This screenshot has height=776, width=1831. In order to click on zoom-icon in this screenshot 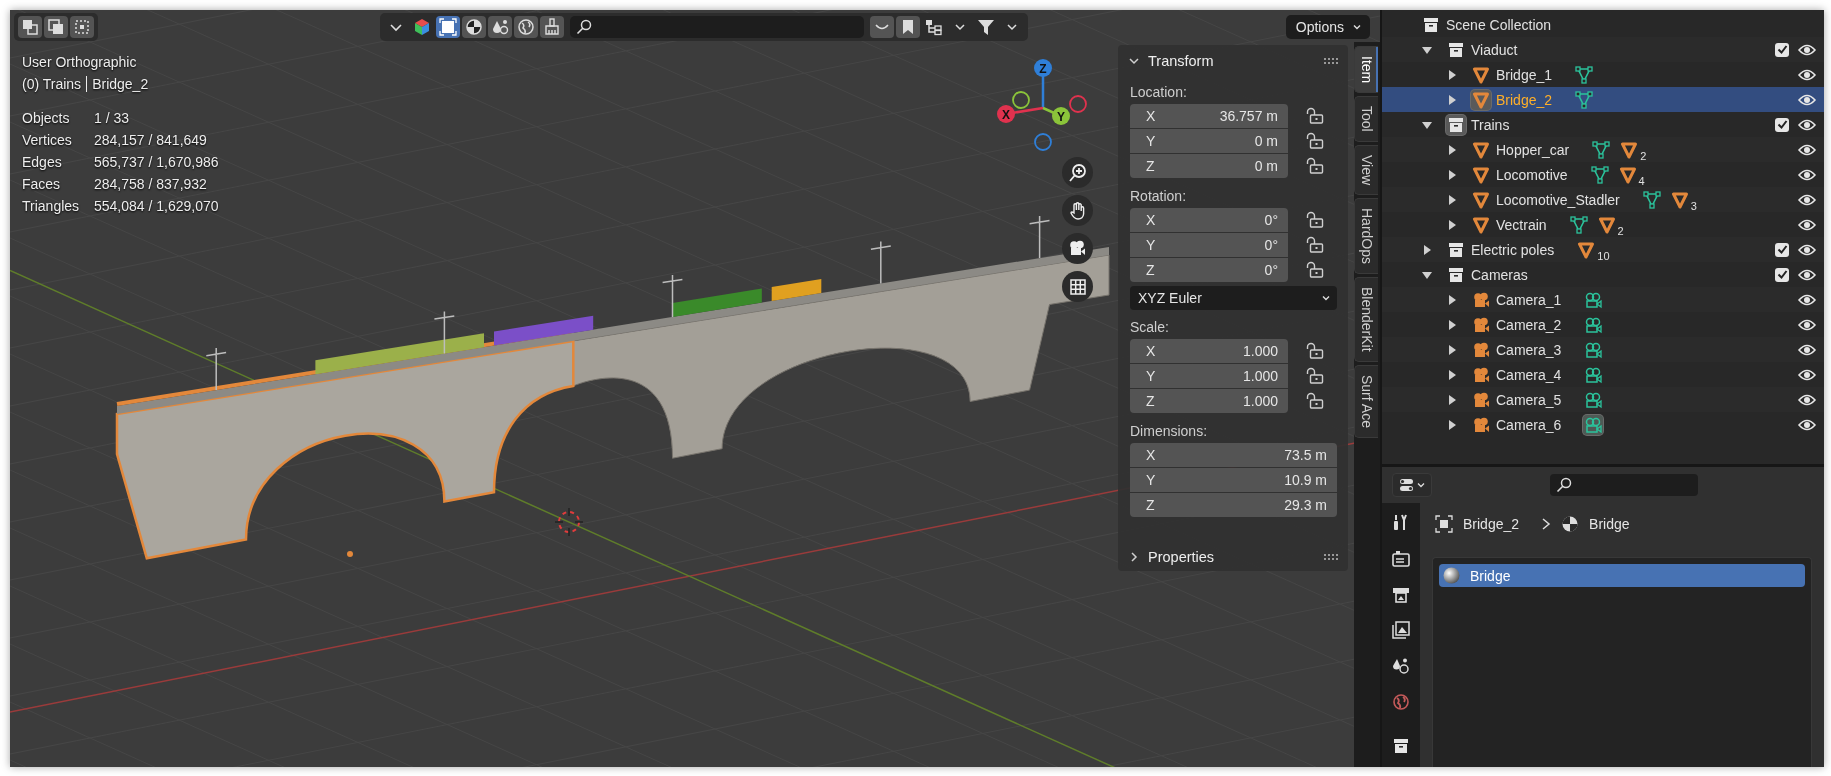, I will do `click(1077, 172)`.